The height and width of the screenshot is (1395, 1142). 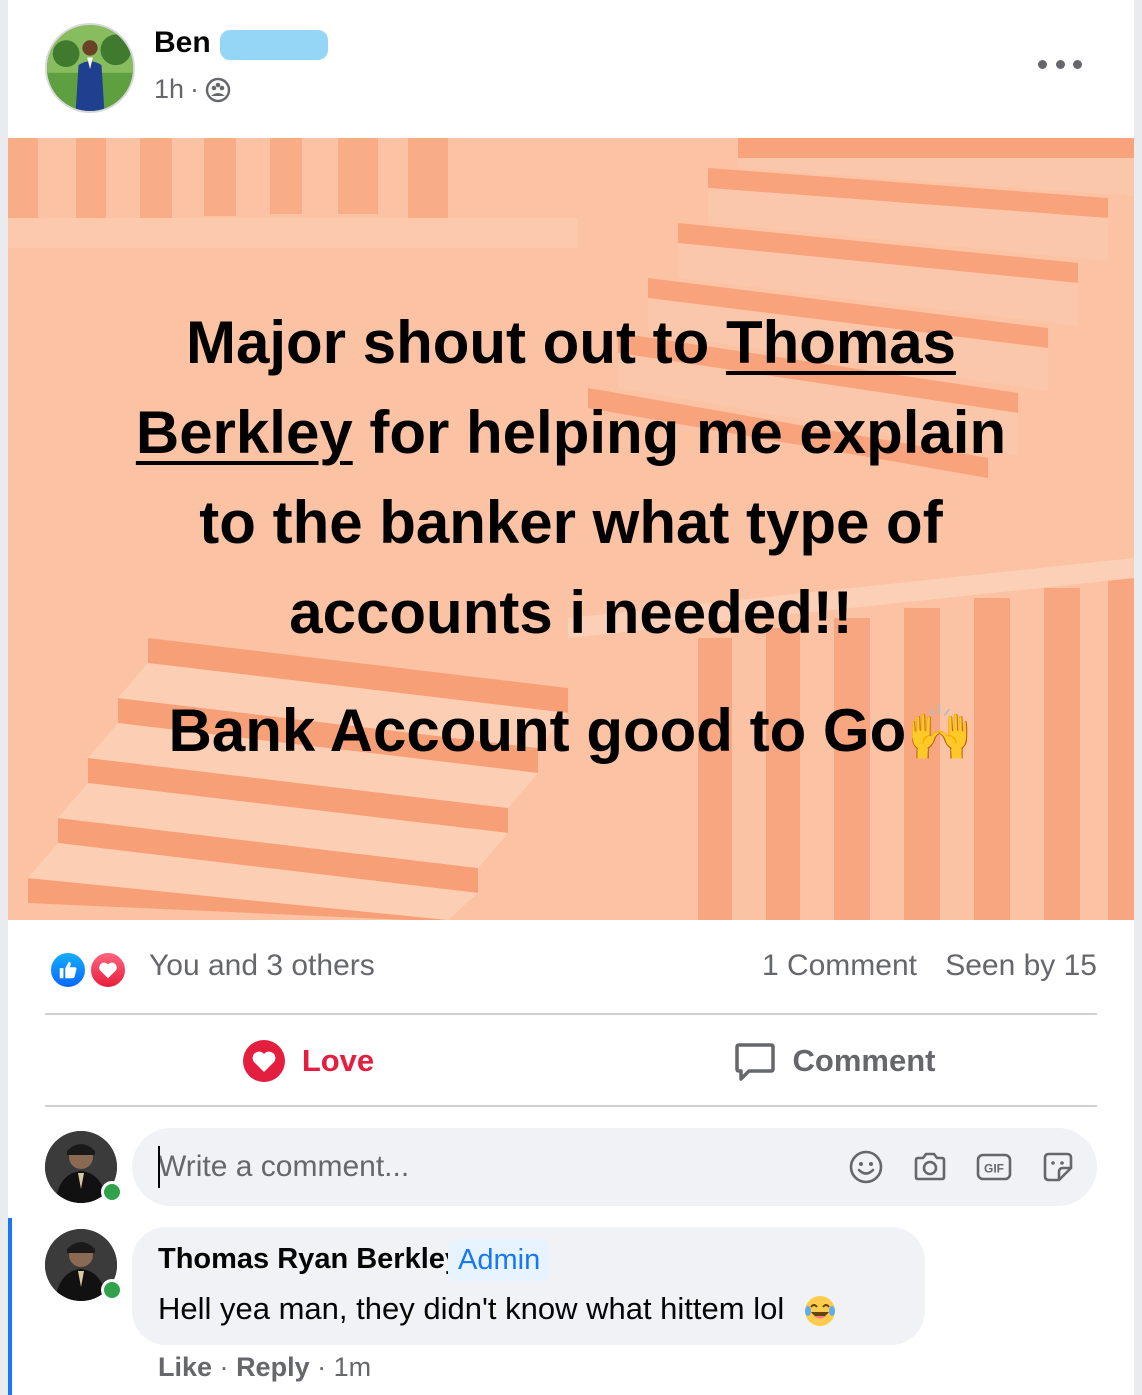 What do you see at coordinates (159, 1167) in the screenshot?
I see `text-caret` at bounding box center [159, 1167].